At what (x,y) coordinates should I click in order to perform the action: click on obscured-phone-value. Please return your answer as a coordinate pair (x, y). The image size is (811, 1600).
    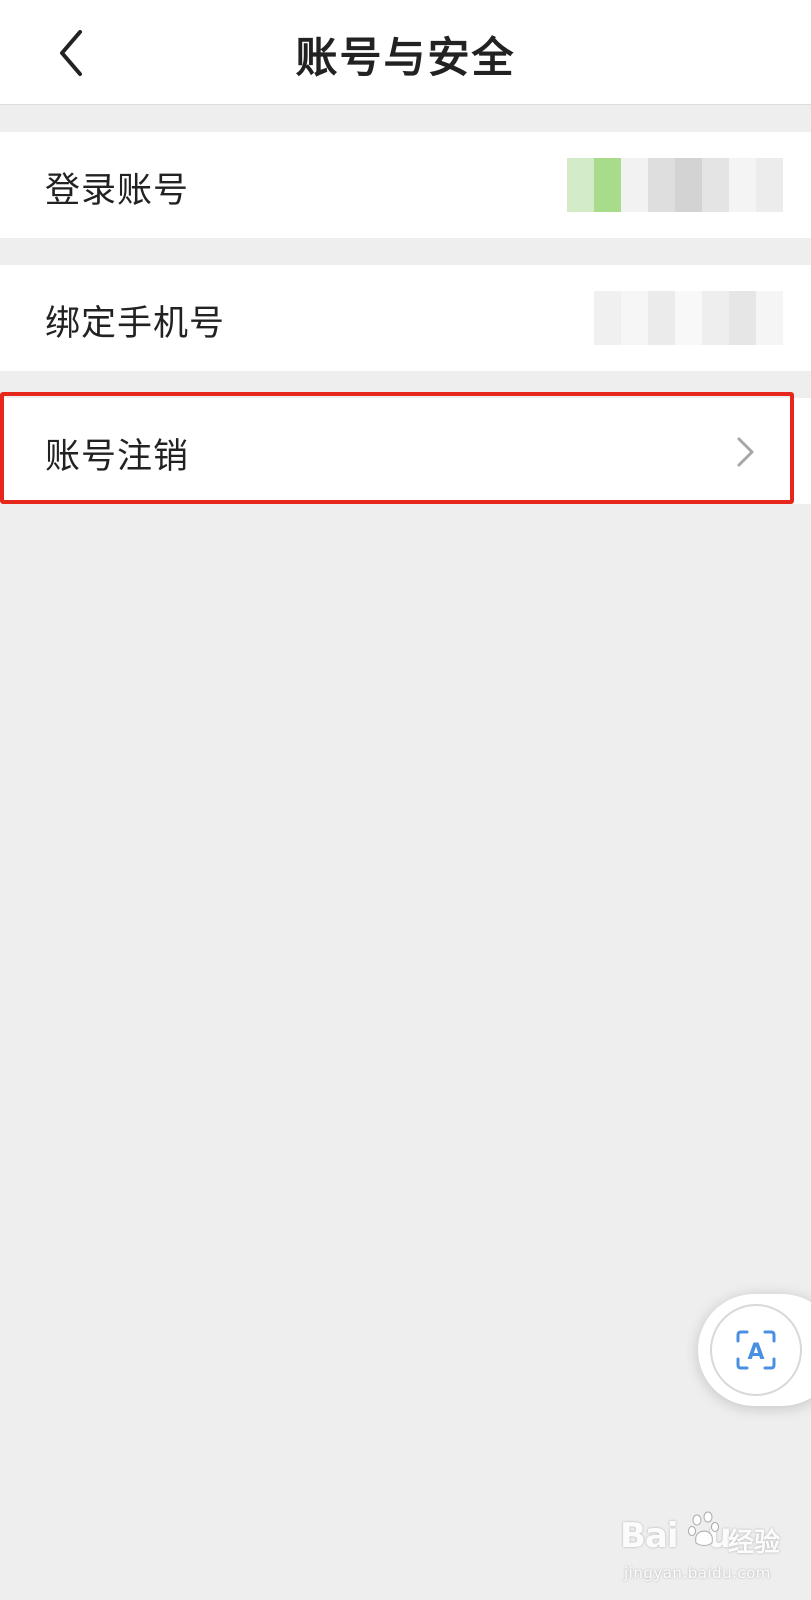
    Looking at the image, I should click on (688, 318).